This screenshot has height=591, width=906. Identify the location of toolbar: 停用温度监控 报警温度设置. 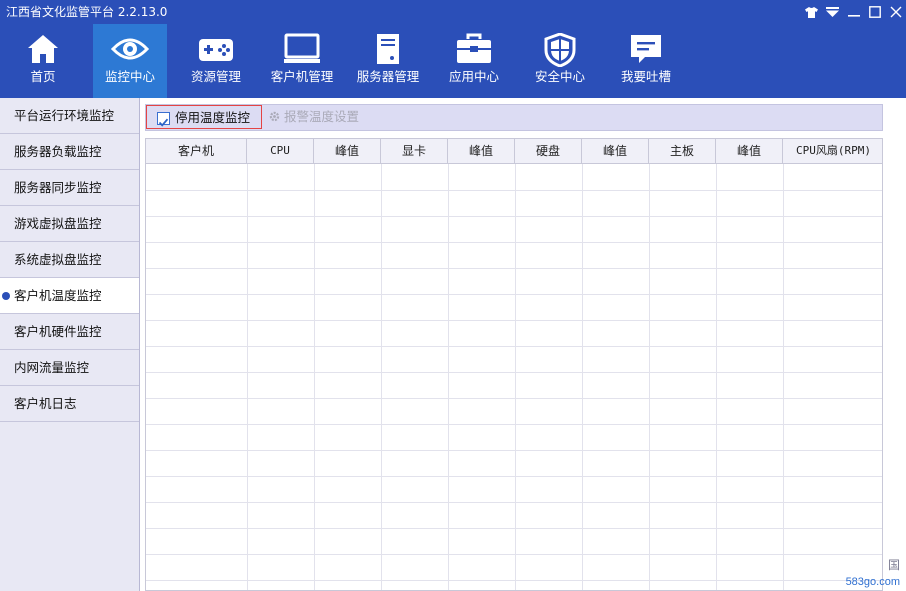
(514, 117).